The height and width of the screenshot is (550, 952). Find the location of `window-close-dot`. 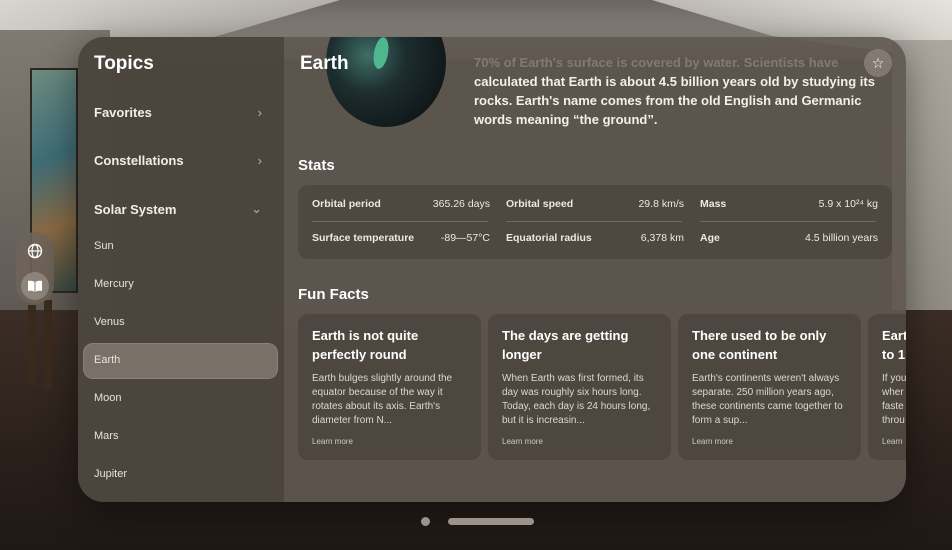

window-close-dot is located at coordinates (425, 521).